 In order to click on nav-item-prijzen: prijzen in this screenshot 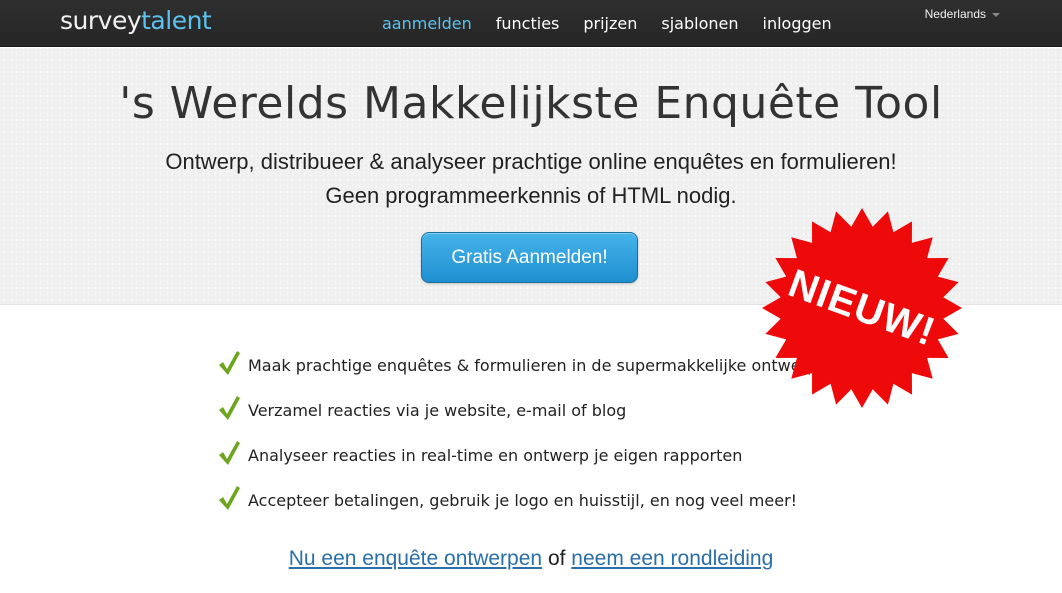, I will do `click(610, 23)`.